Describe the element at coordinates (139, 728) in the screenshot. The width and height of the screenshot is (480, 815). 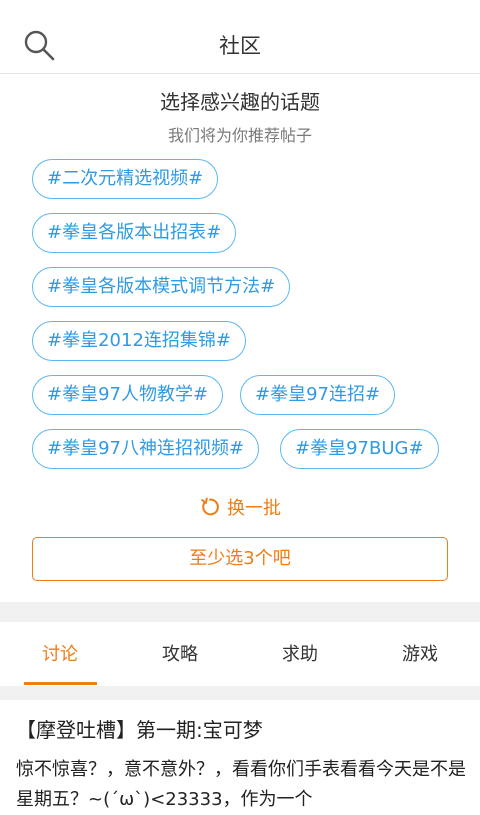
I see `post-title: 【摩登吐槽】第一期:宝可梦` at that location.